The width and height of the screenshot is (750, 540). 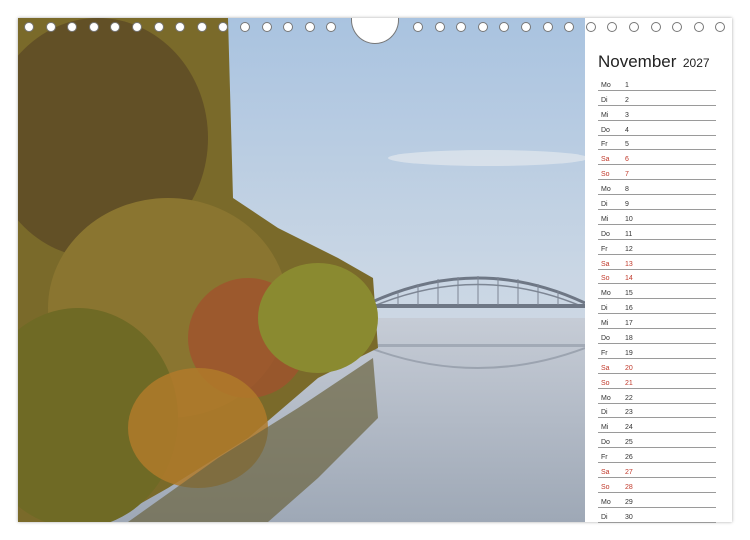 What do you see at coordinates (657, 277) in the screenshot?
I see `day-row: So 14` at bounding box center [657, 277].